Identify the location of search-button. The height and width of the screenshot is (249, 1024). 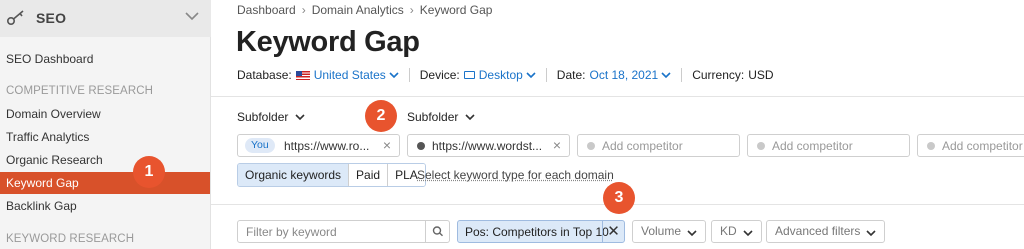
(437, 231).